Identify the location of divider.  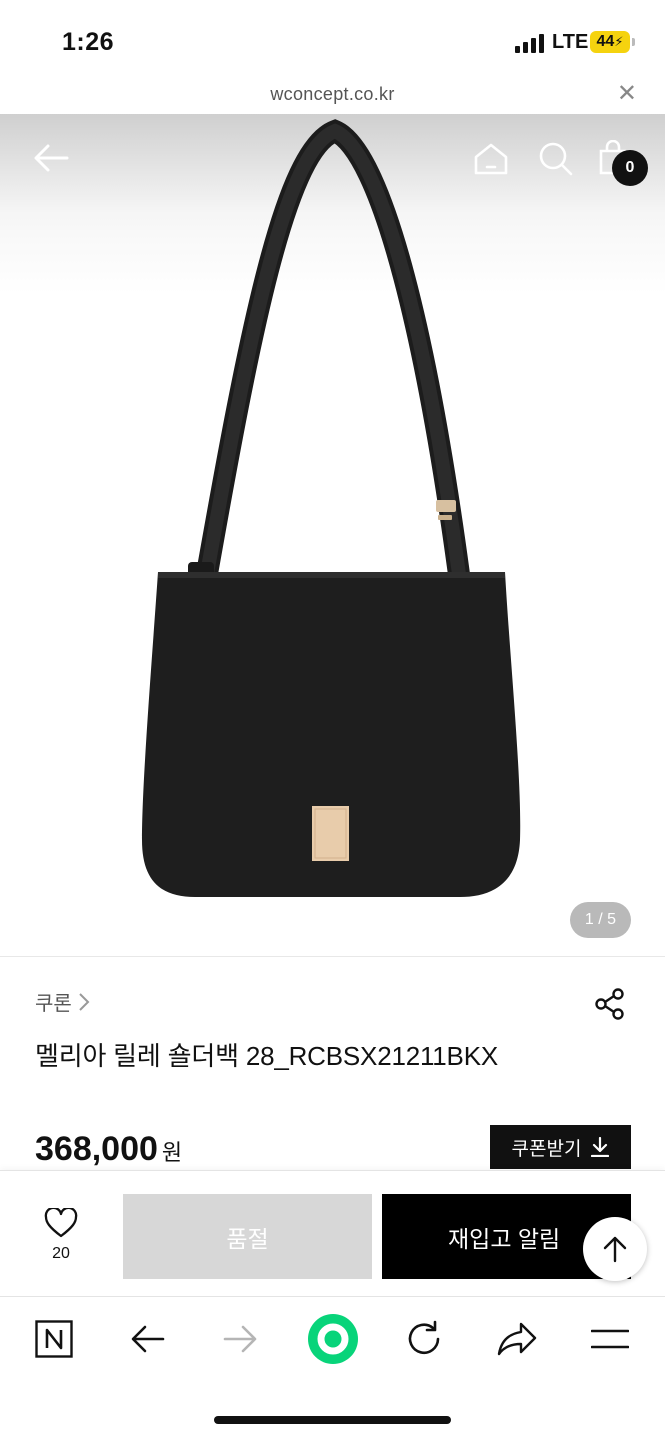
(332, 956).